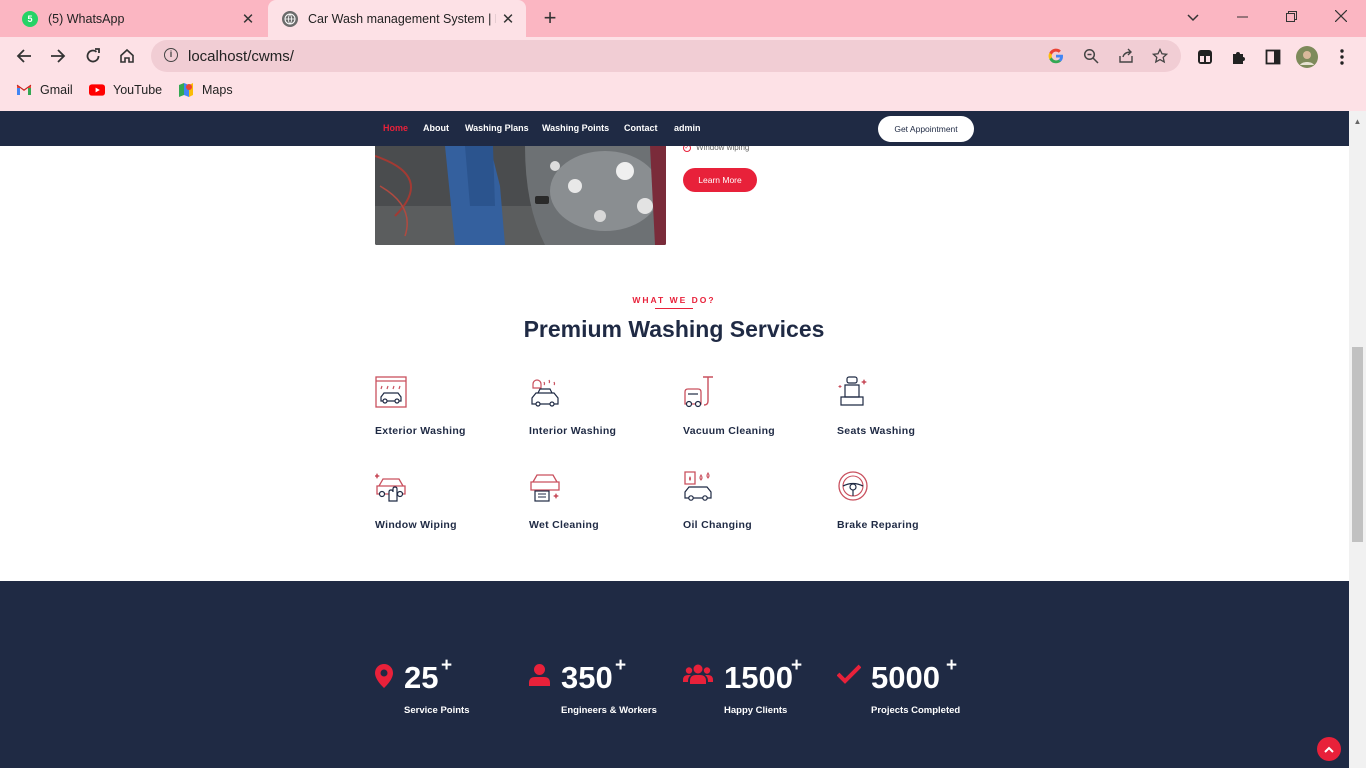 Image resolution: width=1366 pixels, height=768 pixels. What do you see at coordinates (93, 56) in the screenshot?
I see `reload-button` at bounding box center [93, 56].